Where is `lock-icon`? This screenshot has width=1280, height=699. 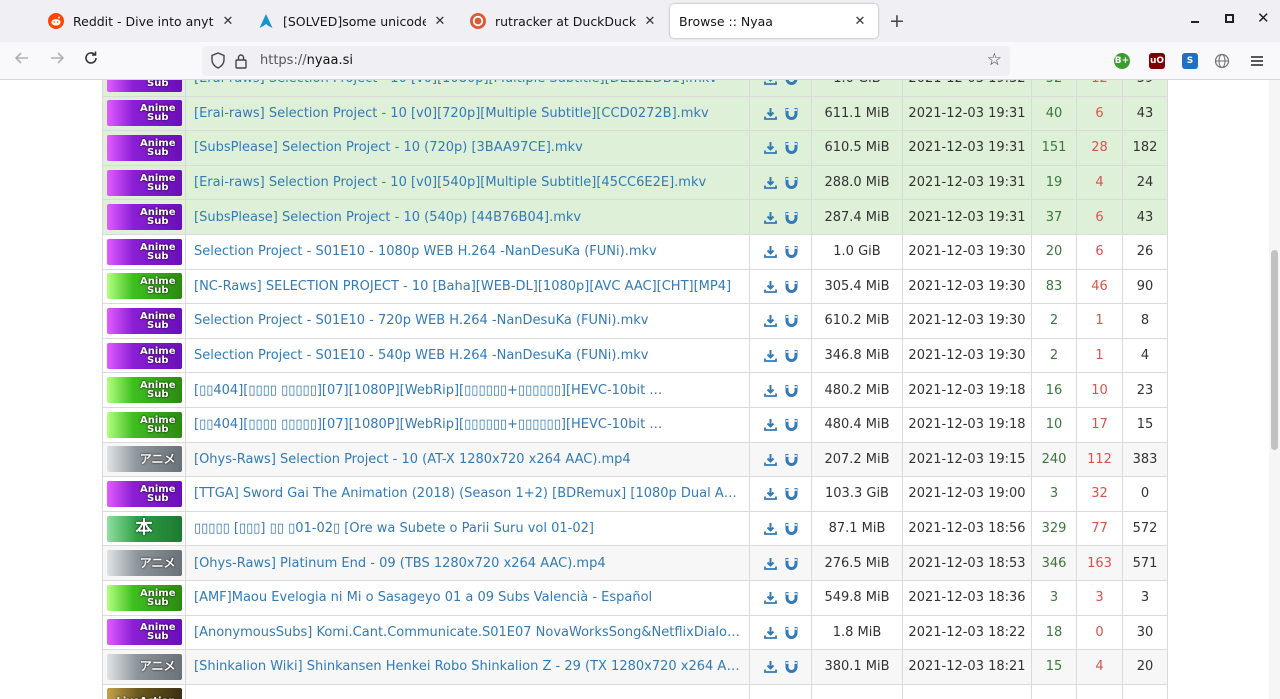
lock-icon is located at coordinates (241, 63).